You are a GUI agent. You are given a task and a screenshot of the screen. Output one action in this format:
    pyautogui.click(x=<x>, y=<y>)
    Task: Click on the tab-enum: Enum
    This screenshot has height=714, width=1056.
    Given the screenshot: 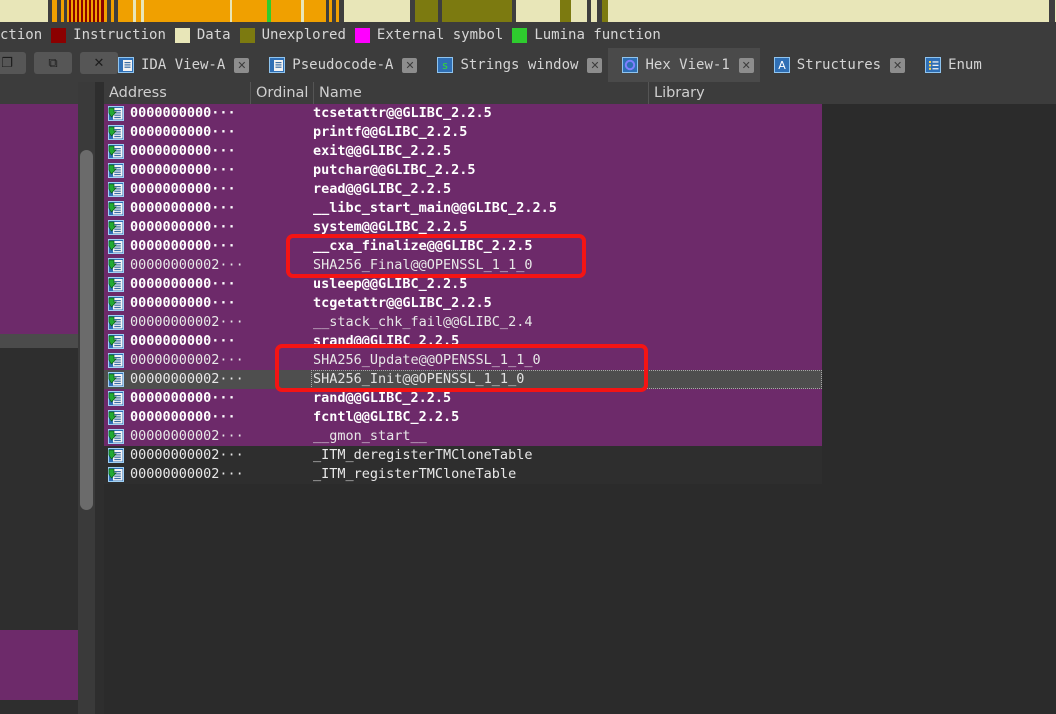 What is the action you would take?
    pyautogui.click(x=949, y=65)
    